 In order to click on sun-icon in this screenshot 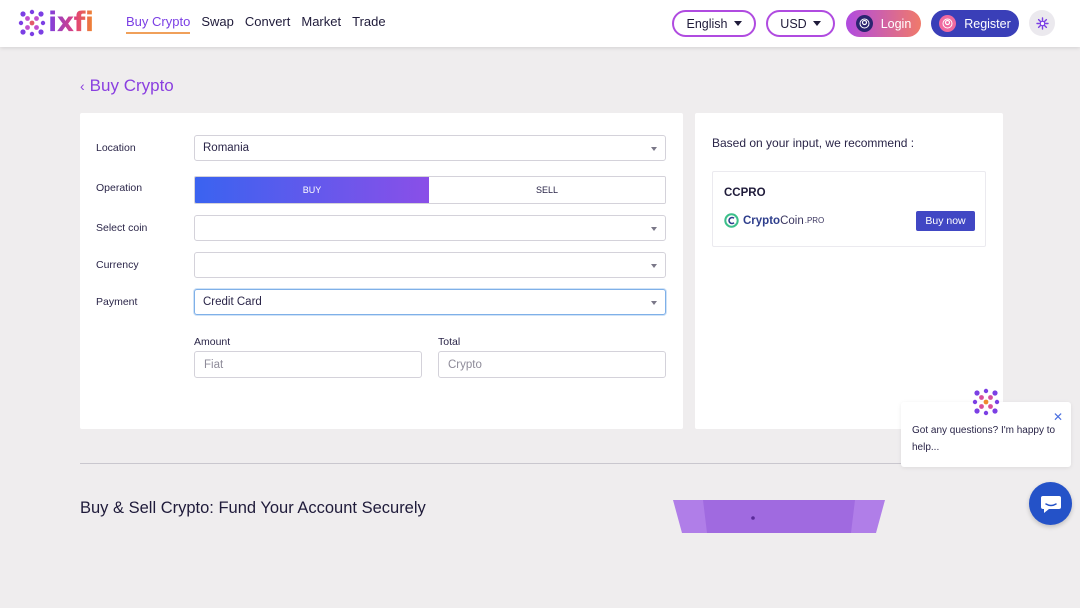, I will do `click(1042, 23)`.